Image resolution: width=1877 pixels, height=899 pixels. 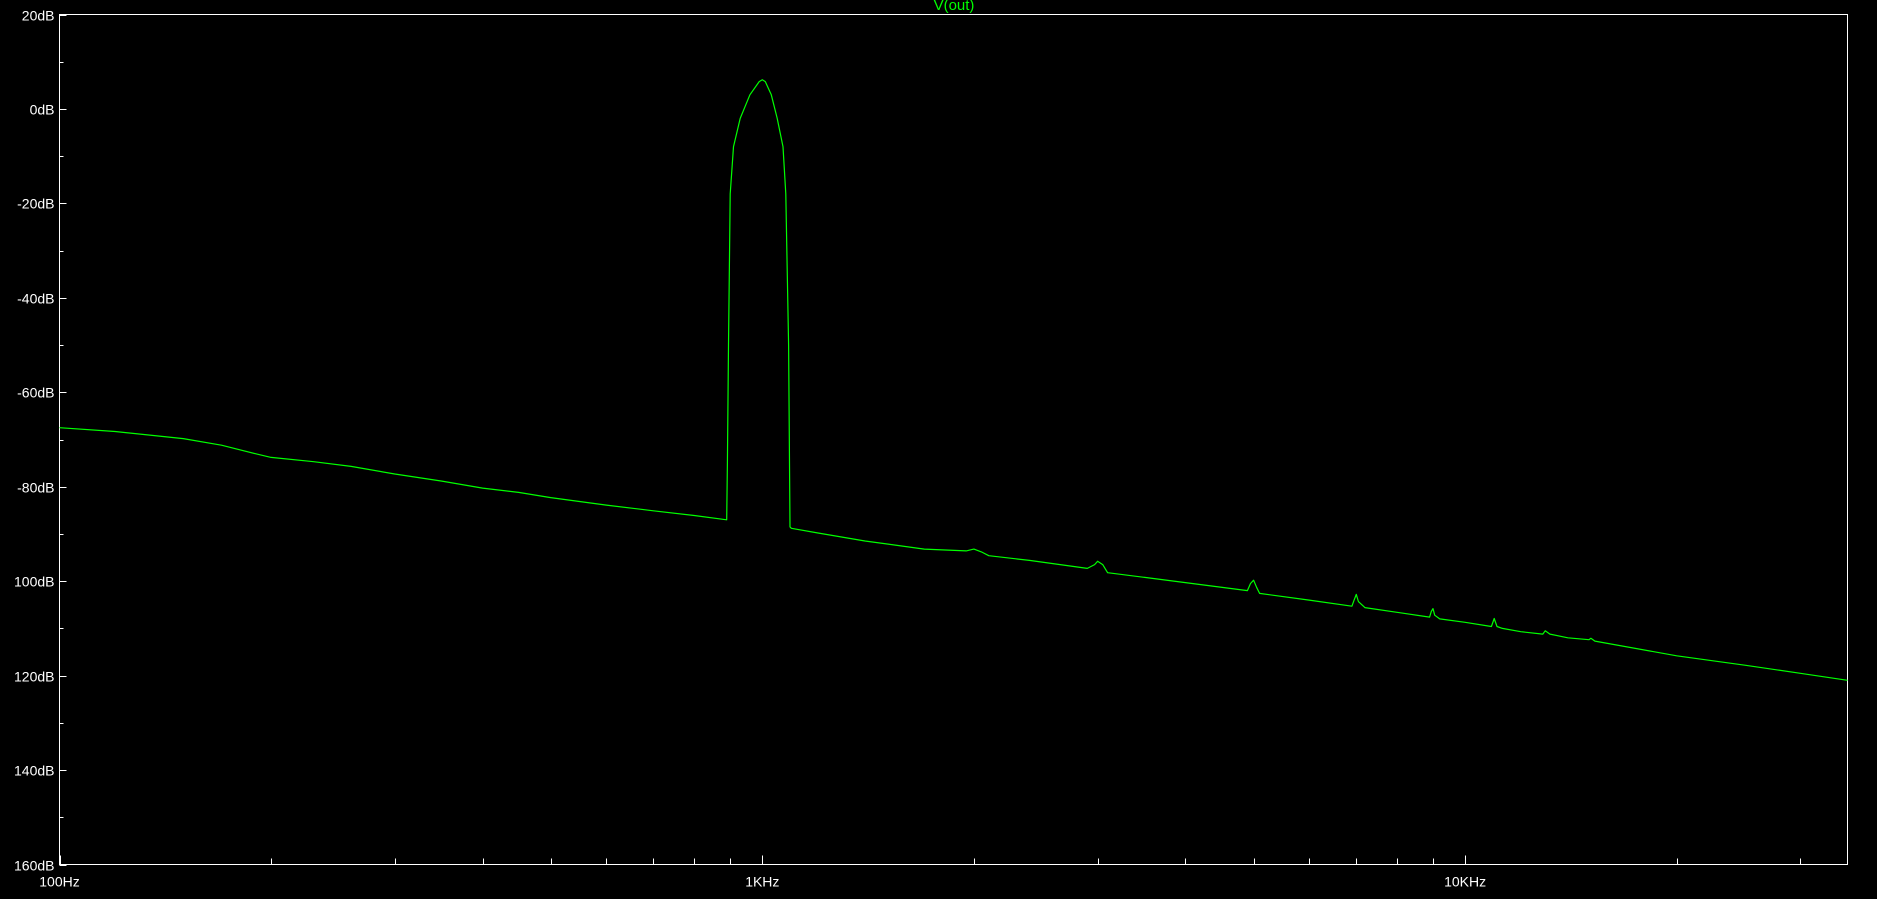 I want to click on x-tick-label: 100Hz, so click(x=59, y=882).